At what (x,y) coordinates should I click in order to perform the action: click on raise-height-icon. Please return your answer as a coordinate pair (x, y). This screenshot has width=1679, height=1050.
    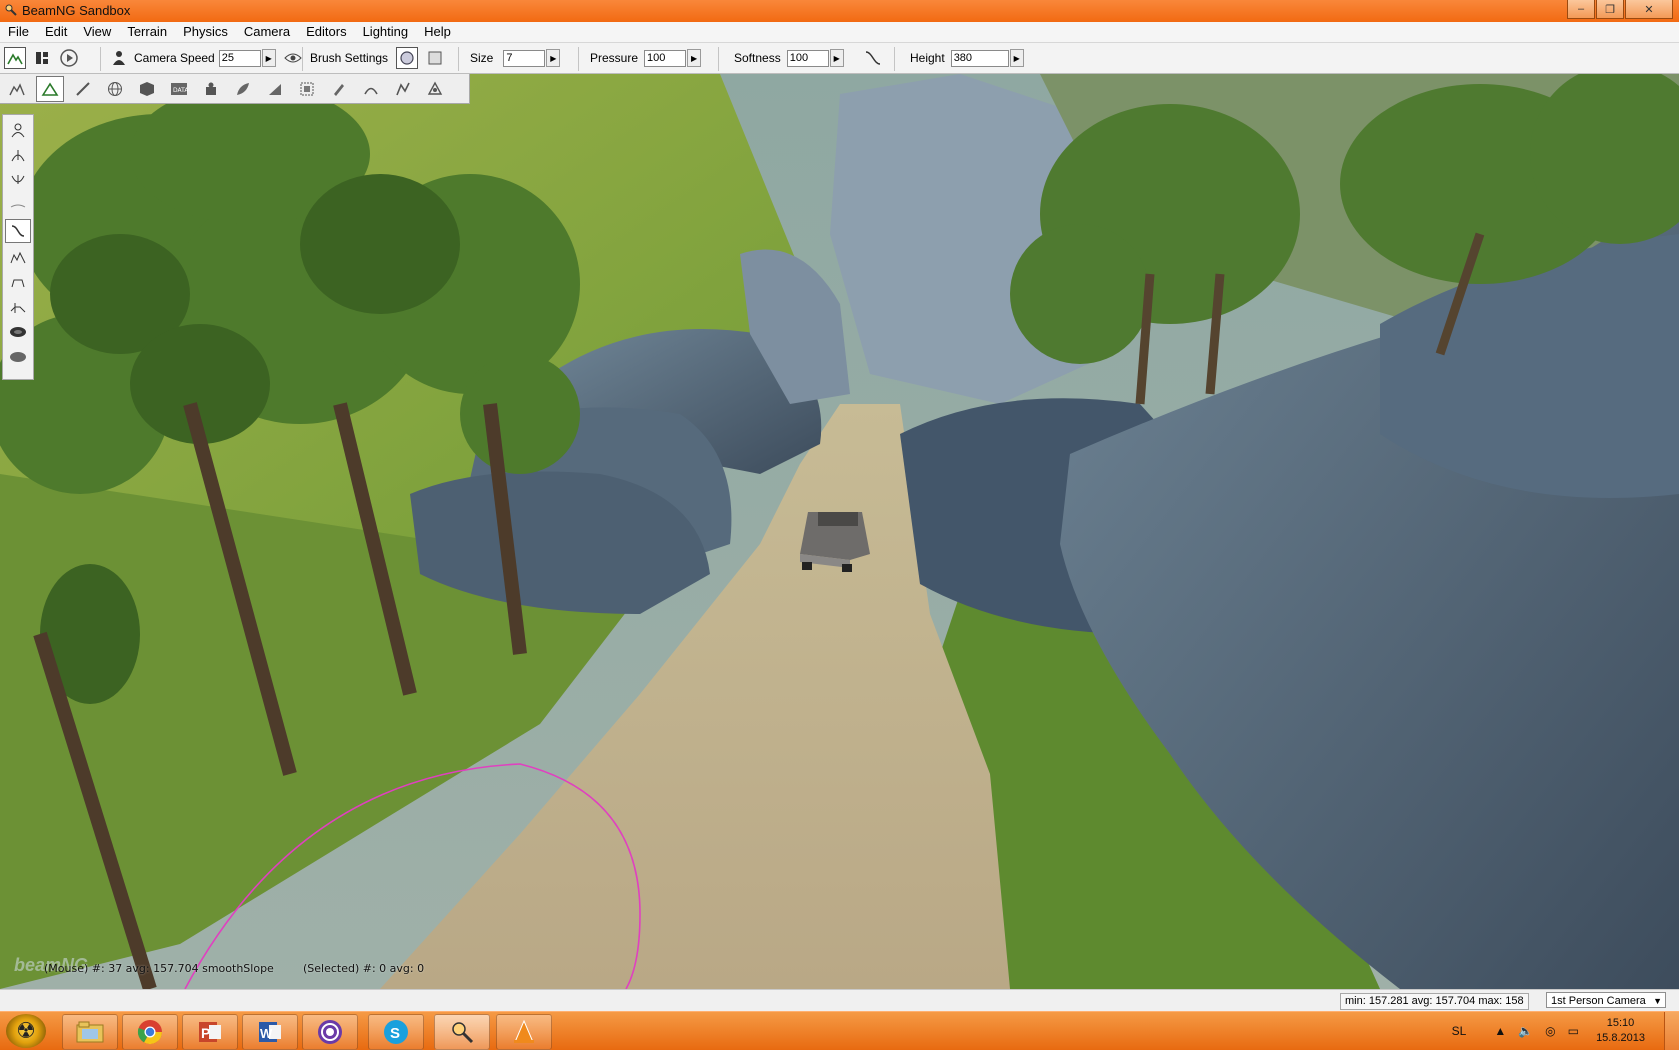
    Looking at the image, I should click on (18, 130).